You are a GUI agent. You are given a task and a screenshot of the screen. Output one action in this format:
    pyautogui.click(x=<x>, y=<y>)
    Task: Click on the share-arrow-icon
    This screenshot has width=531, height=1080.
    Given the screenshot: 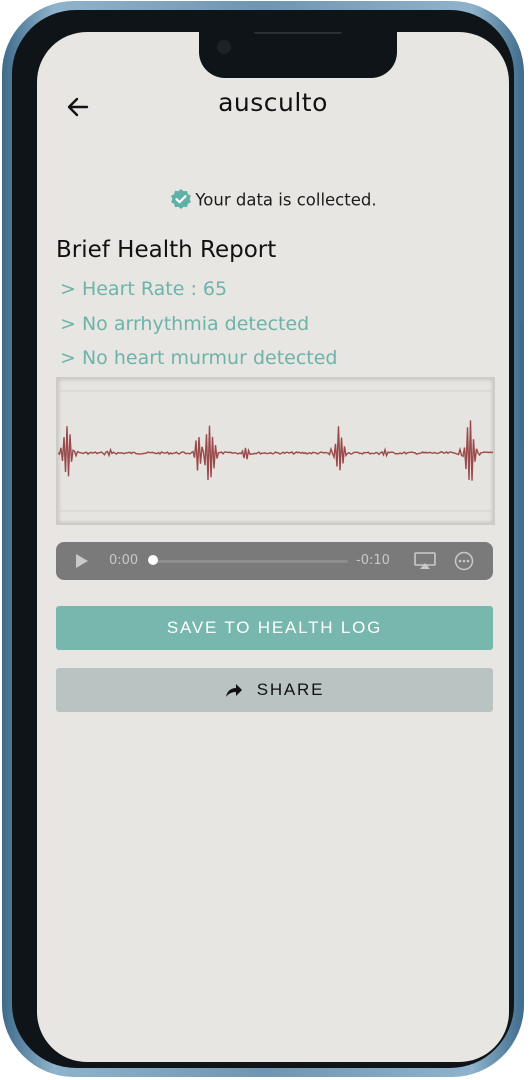 What is the action you would take?
    pyautogui.click(x=234, y=690)
    